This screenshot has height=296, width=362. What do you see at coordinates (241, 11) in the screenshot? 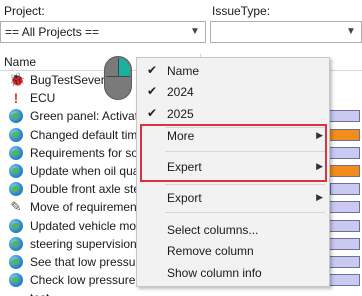
I see `issuetype-label: IssueType:` at bounding box center [241, 11].